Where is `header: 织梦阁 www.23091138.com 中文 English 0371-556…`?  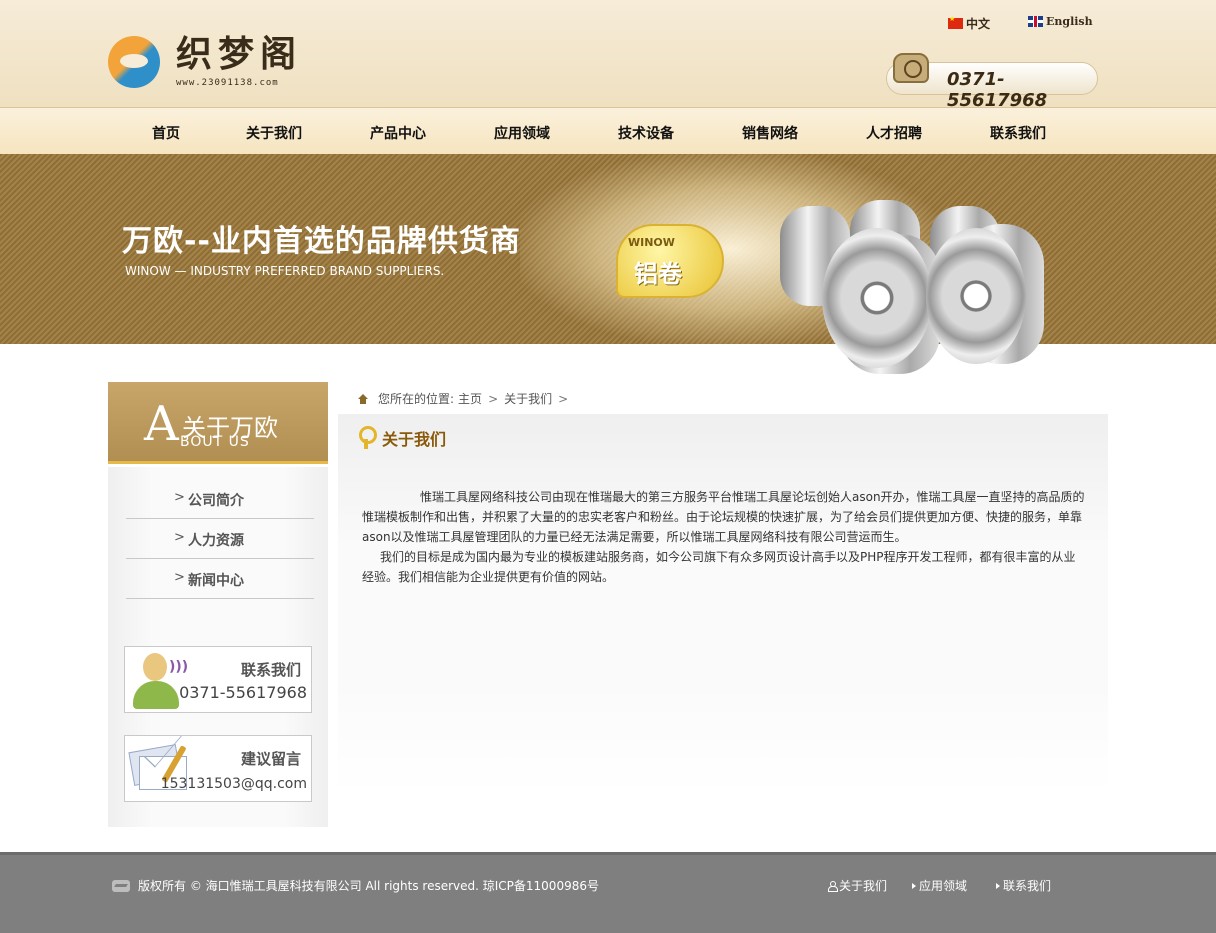
header: 织梦阁 www.23091138.com 中文 English 0371-556… is located at coordinates (608, 55).